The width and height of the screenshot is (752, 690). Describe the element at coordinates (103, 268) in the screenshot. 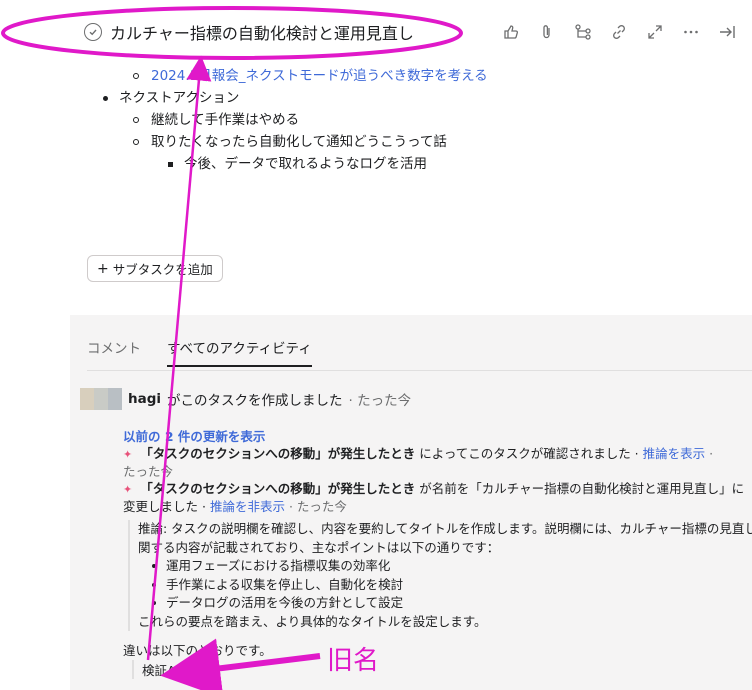

I see `plus-icon: +` at that location.